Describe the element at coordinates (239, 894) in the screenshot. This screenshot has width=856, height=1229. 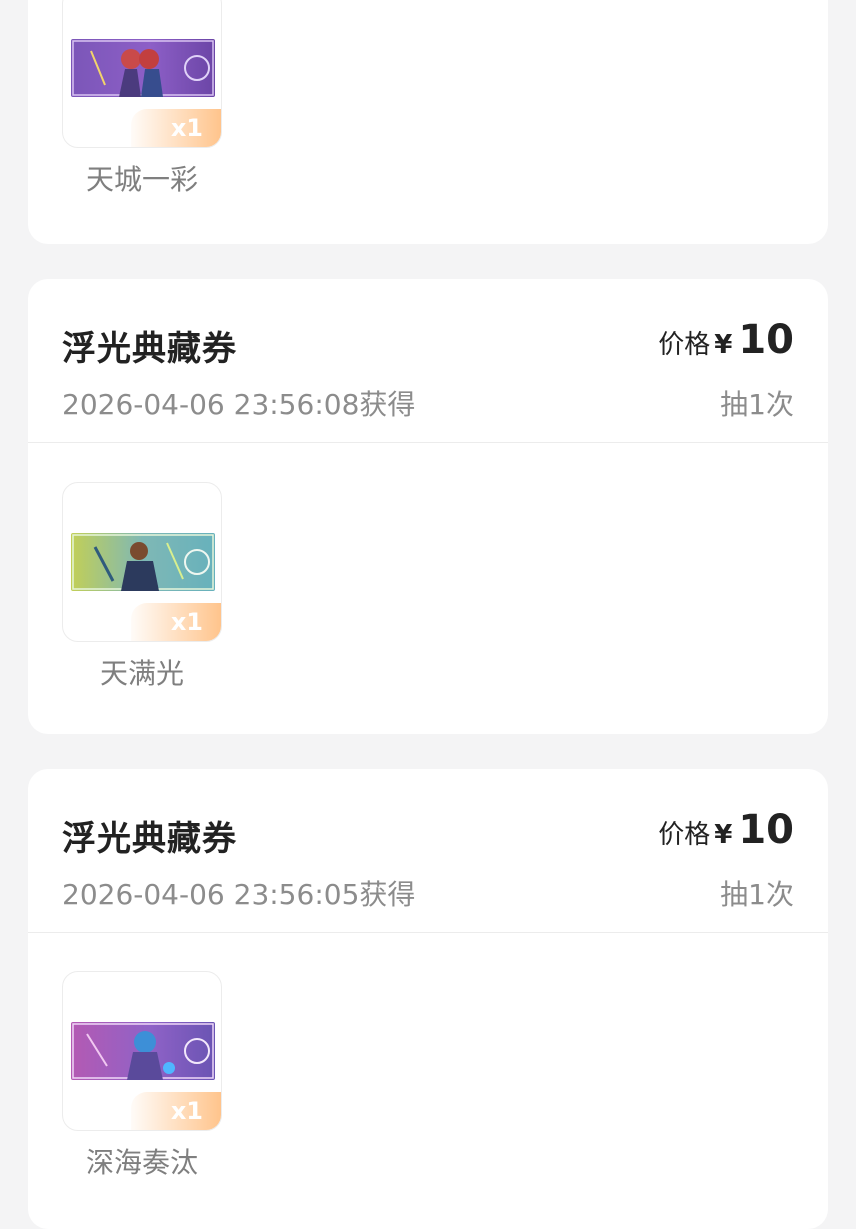
I see `obtained-time: 2026-04-06 23:56:05获得` at that location.